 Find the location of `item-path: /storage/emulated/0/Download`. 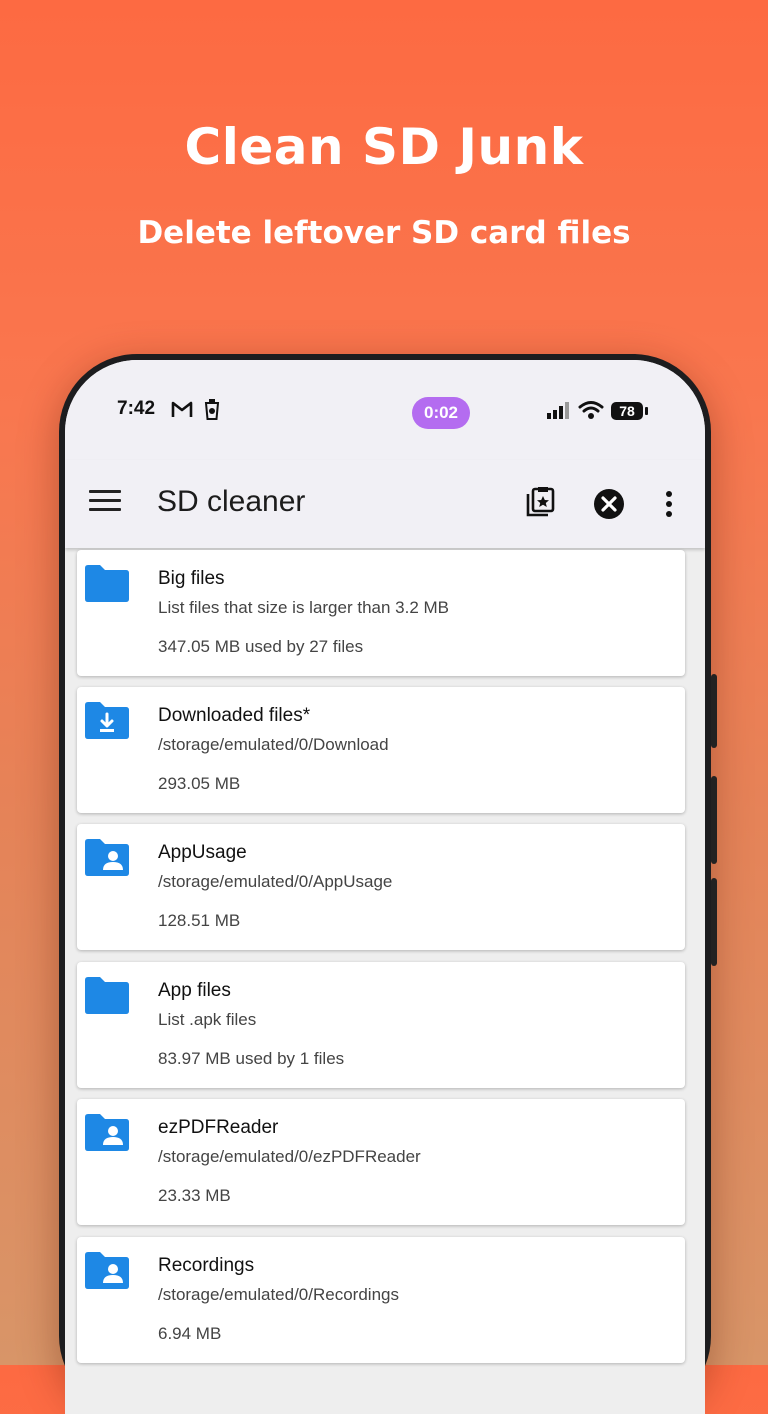

item-path: /storage/emulated/0/Download is located at coordinates (273, 744).